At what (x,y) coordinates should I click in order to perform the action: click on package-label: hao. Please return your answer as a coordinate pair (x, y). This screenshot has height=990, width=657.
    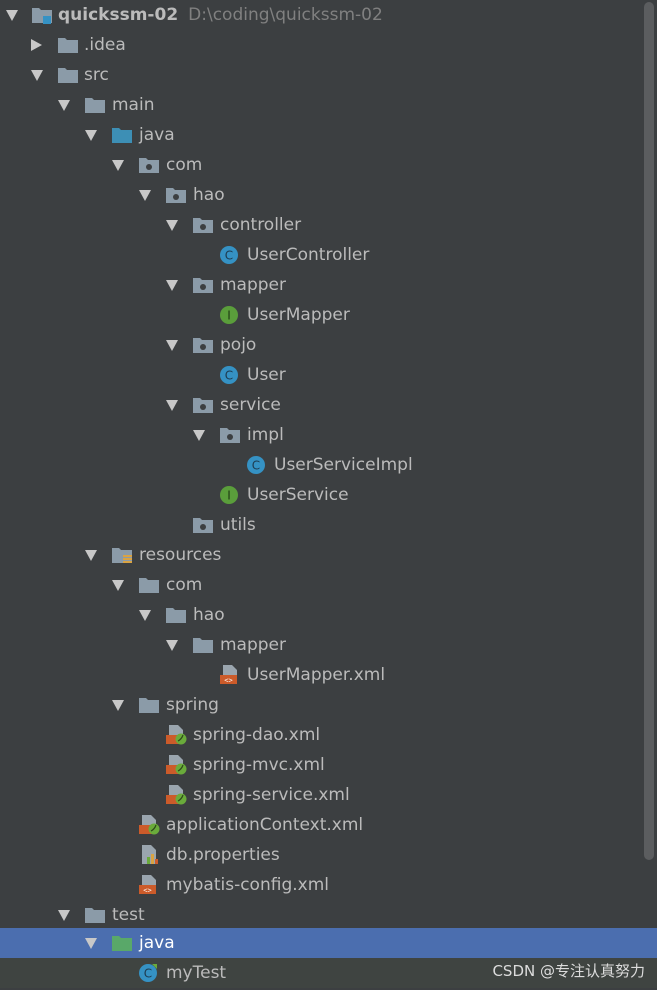
    Looking at the image, I should click on (209, 195).